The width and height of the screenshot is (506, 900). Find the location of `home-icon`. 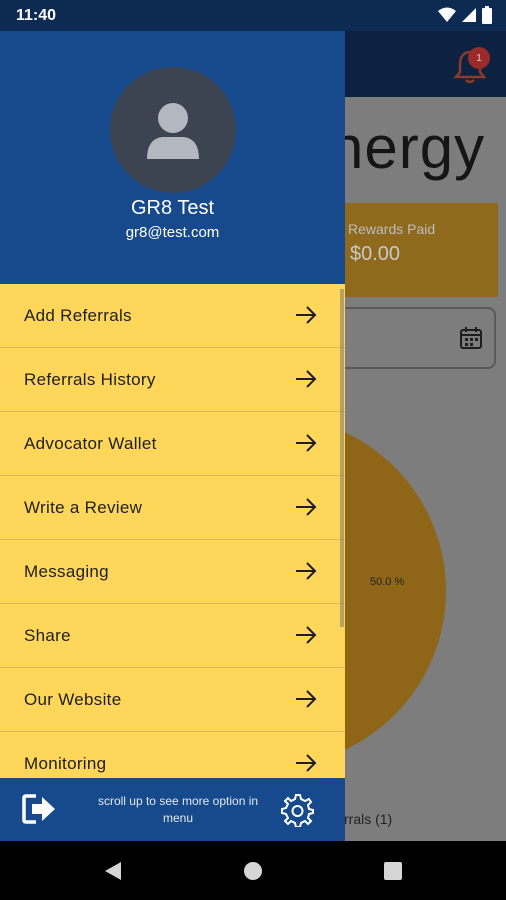

home-icon is located at coordinates (253, 871).